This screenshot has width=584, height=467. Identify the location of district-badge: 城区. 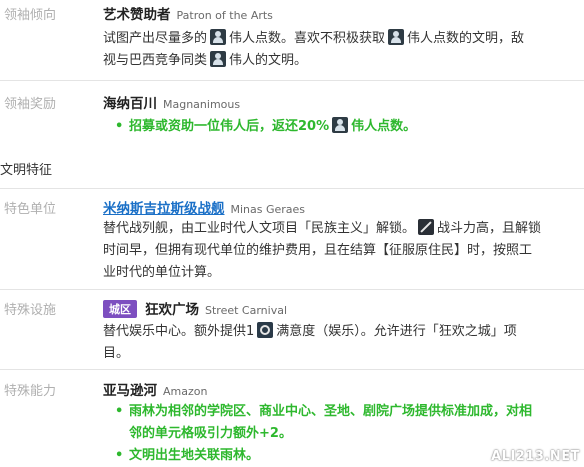
(120, 309).